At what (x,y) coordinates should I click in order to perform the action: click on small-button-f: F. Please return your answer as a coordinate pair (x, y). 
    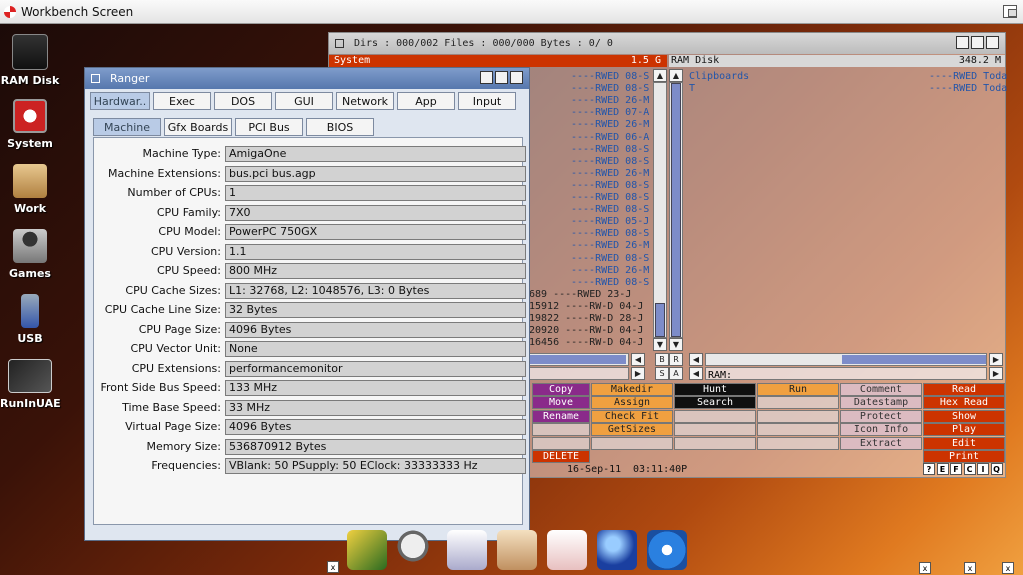
    Looking at the image, I should click on (956, 469).